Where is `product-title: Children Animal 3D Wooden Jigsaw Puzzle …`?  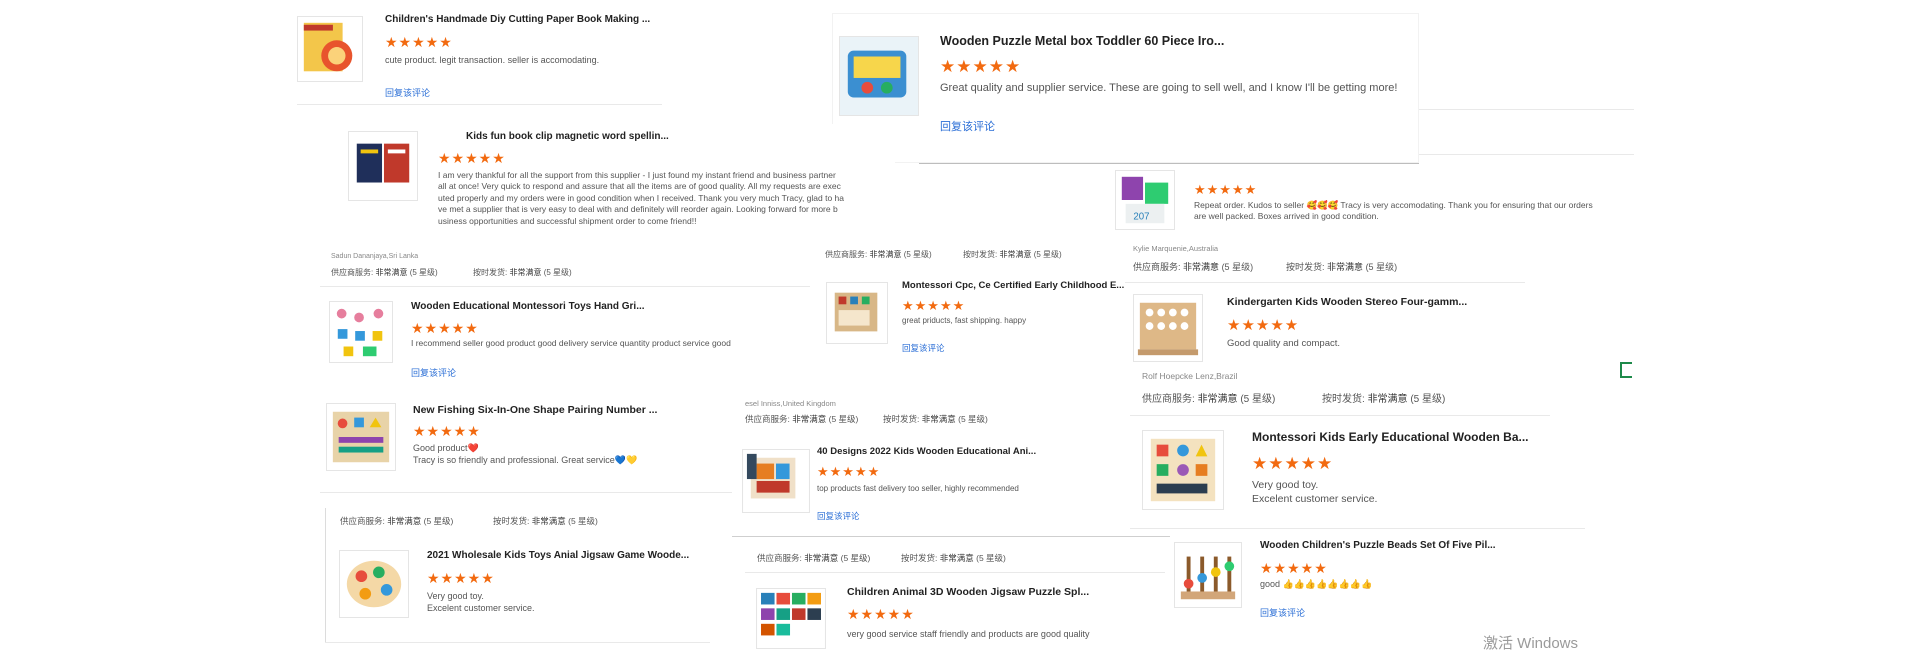 product-title: Children Animal 3D Wooden Jigsaw Puzzle … is located at coordinates (968, 592).